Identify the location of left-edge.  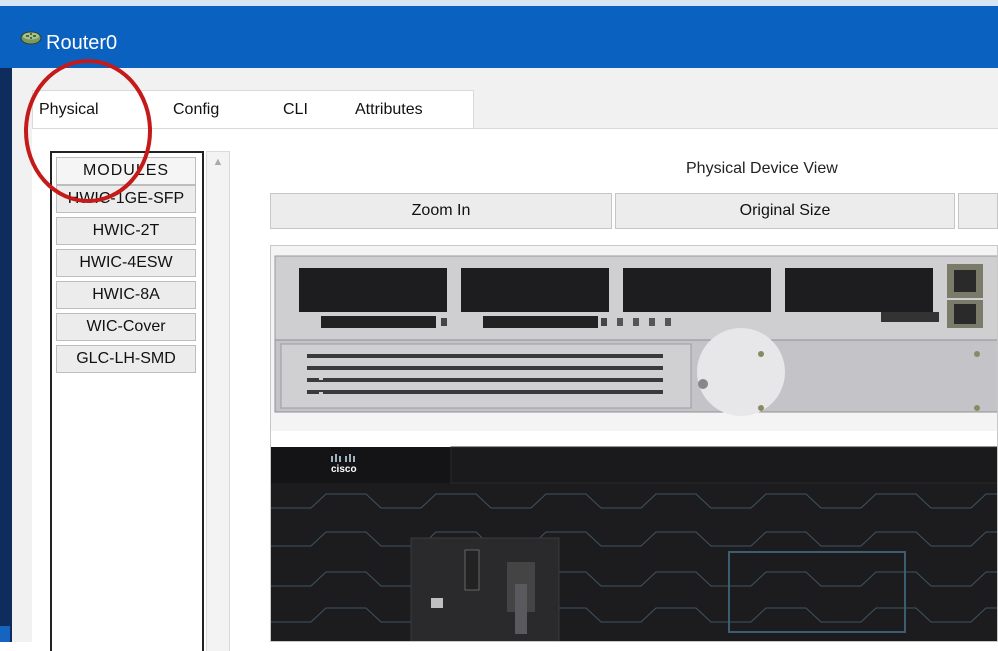
(6, 355).